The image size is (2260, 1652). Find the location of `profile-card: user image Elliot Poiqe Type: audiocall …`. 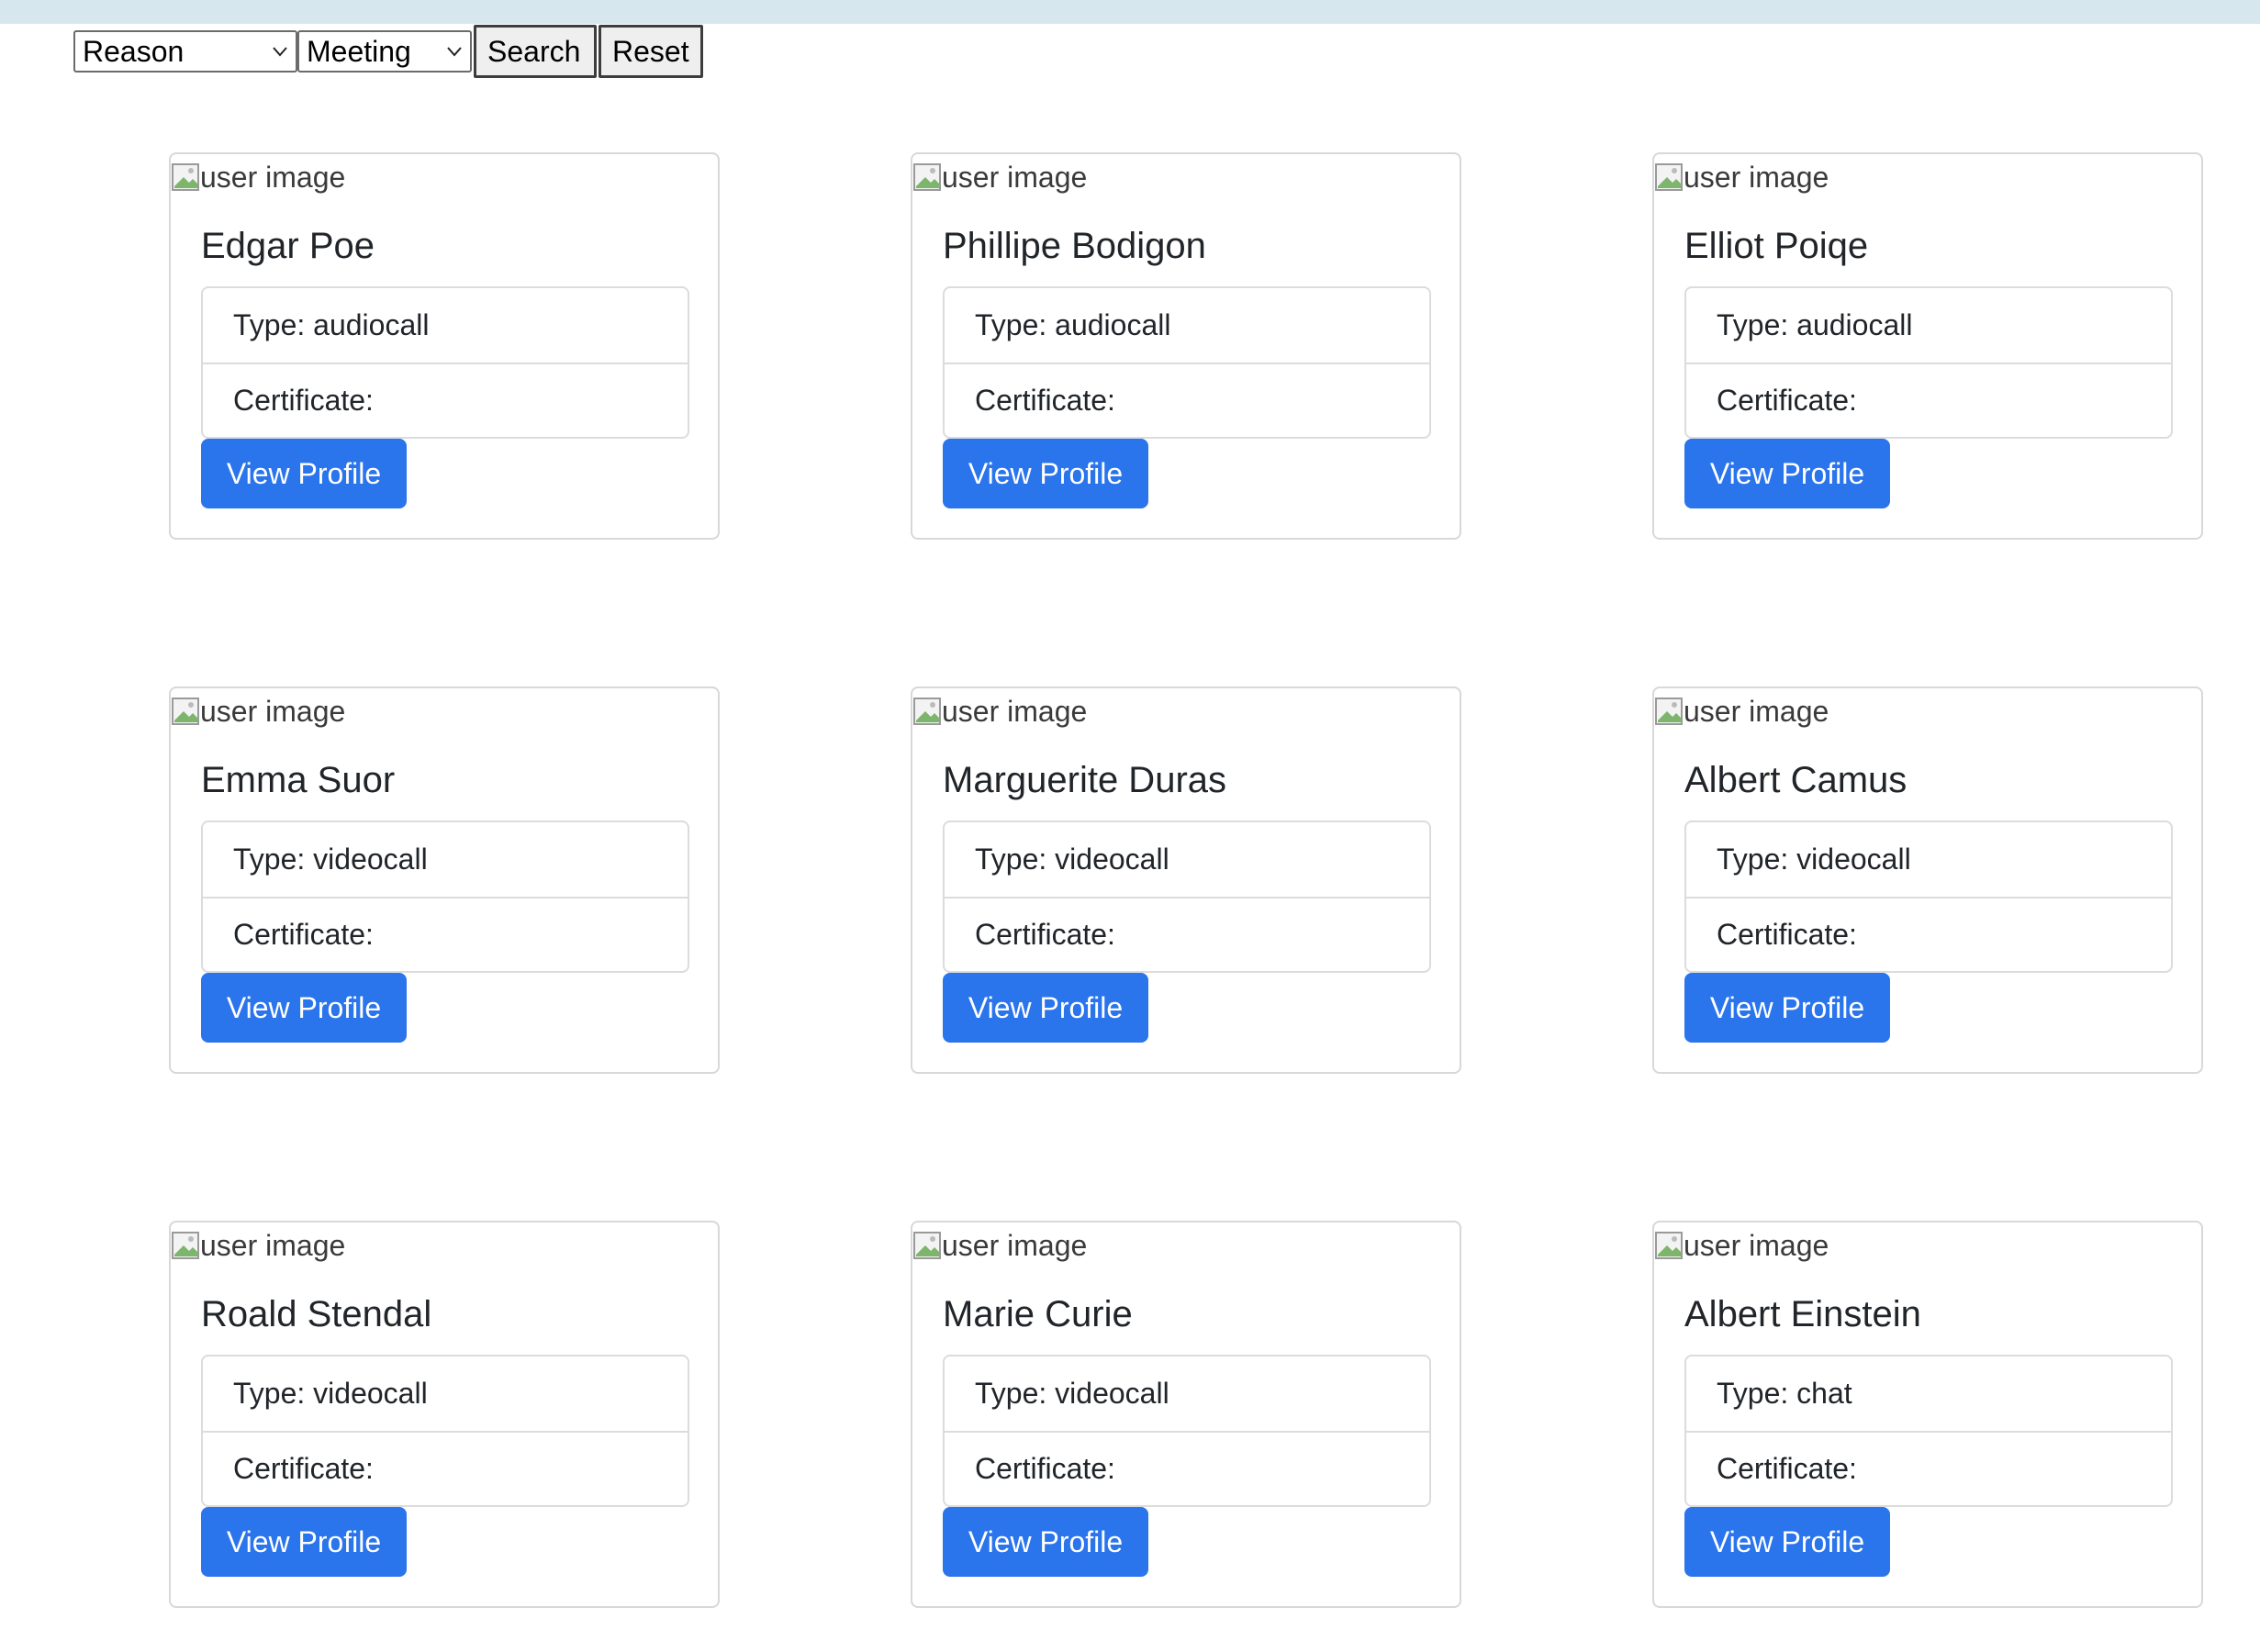

profile-card: user image Elliot Poiqe Type: audiocall … is located at coordinates (1927, 346).